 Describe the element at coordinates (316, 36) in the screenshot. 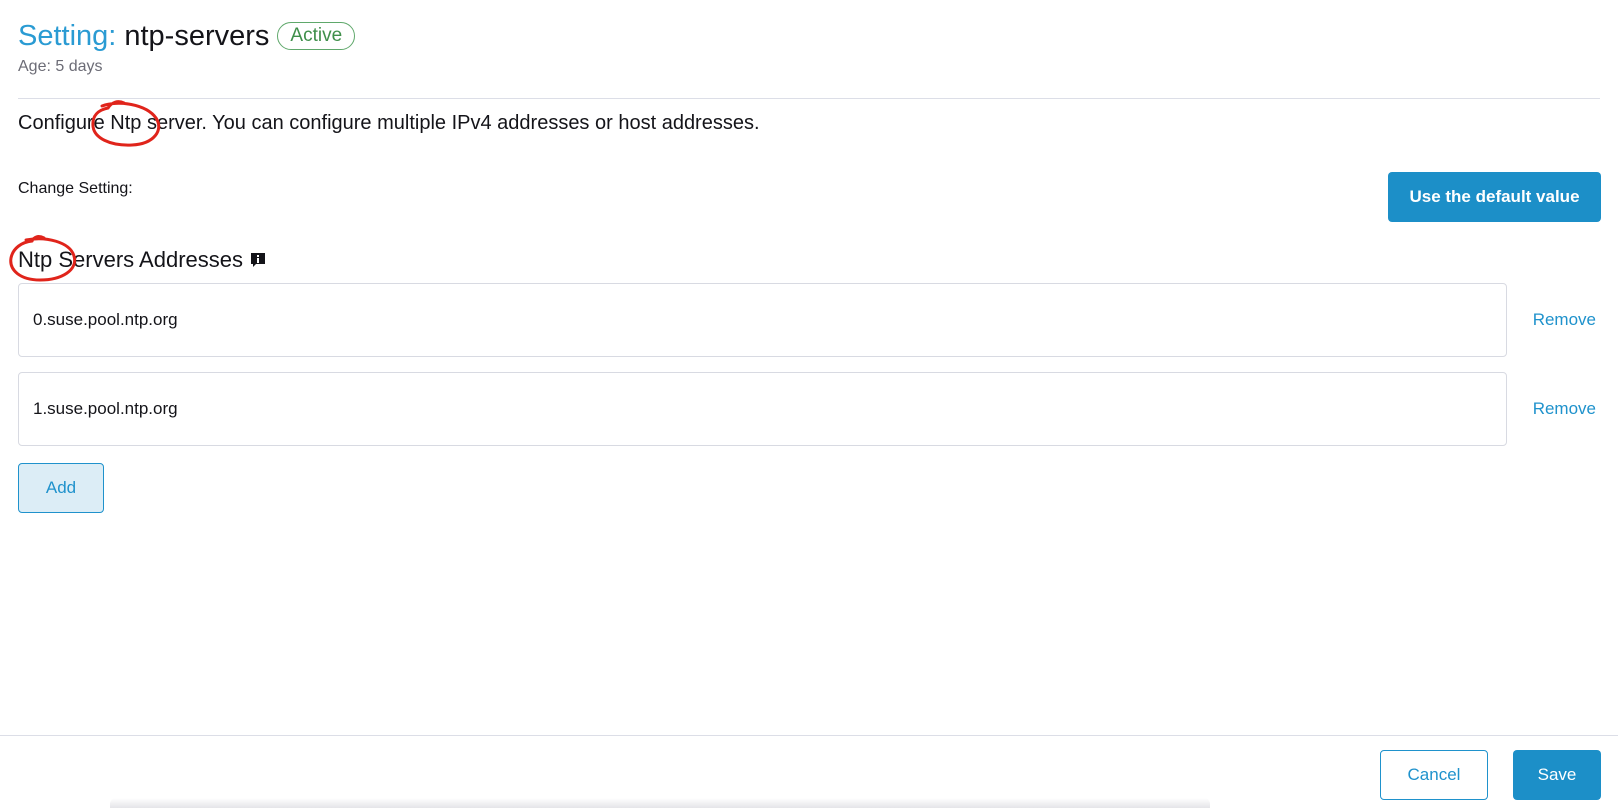

I see `status-badge: Active` at that location.